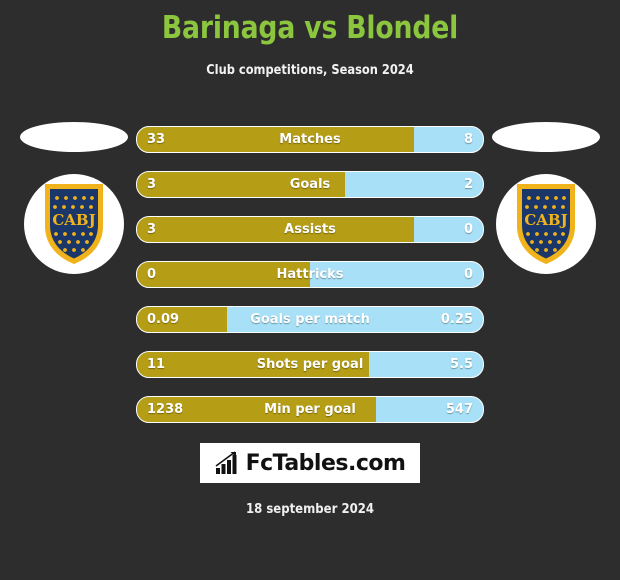 The height and width of the screenshot is (580, 620). I want to click on bar-chart-trend-icon, so click(226, 462).